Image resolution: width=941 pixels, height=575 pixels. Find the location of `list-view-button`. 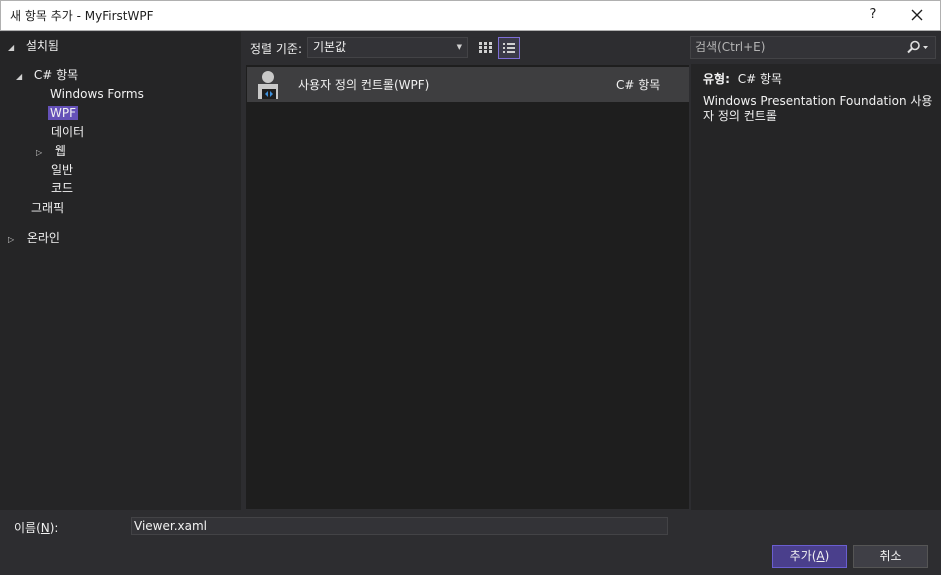

list-view-button is located at coordinates (509, 48).